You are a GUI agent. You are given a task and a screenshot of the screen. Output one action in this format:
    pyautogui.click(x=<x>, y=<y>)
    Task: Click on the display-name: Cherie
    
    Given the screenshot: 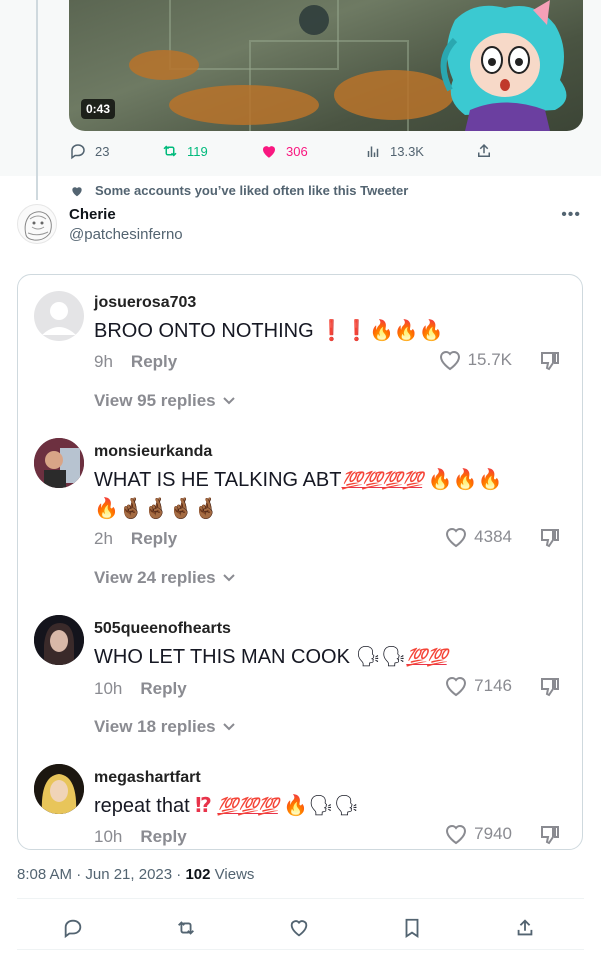 What is the action you would take?
    pyautogui.click(x=92, y=214)
    